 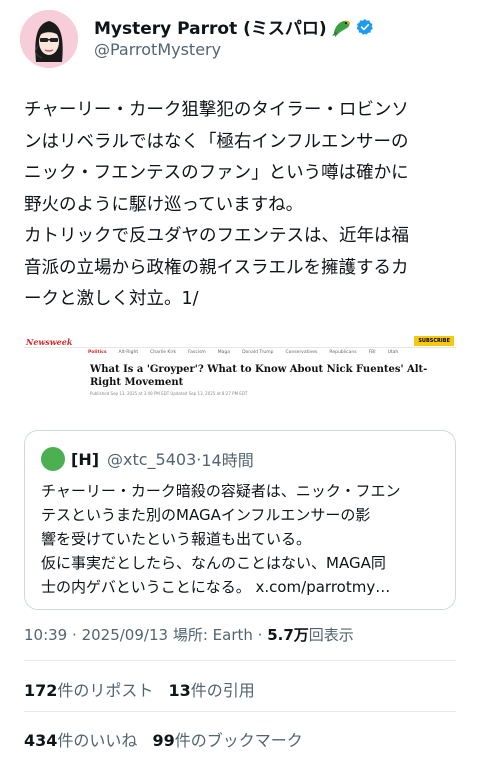 What do you see at coordinates (216, 173) in the screenshot?
I see `tweet-text-line: ニック・フエンテスのファン」という噂は確かに` at bounding box center [216, 173].